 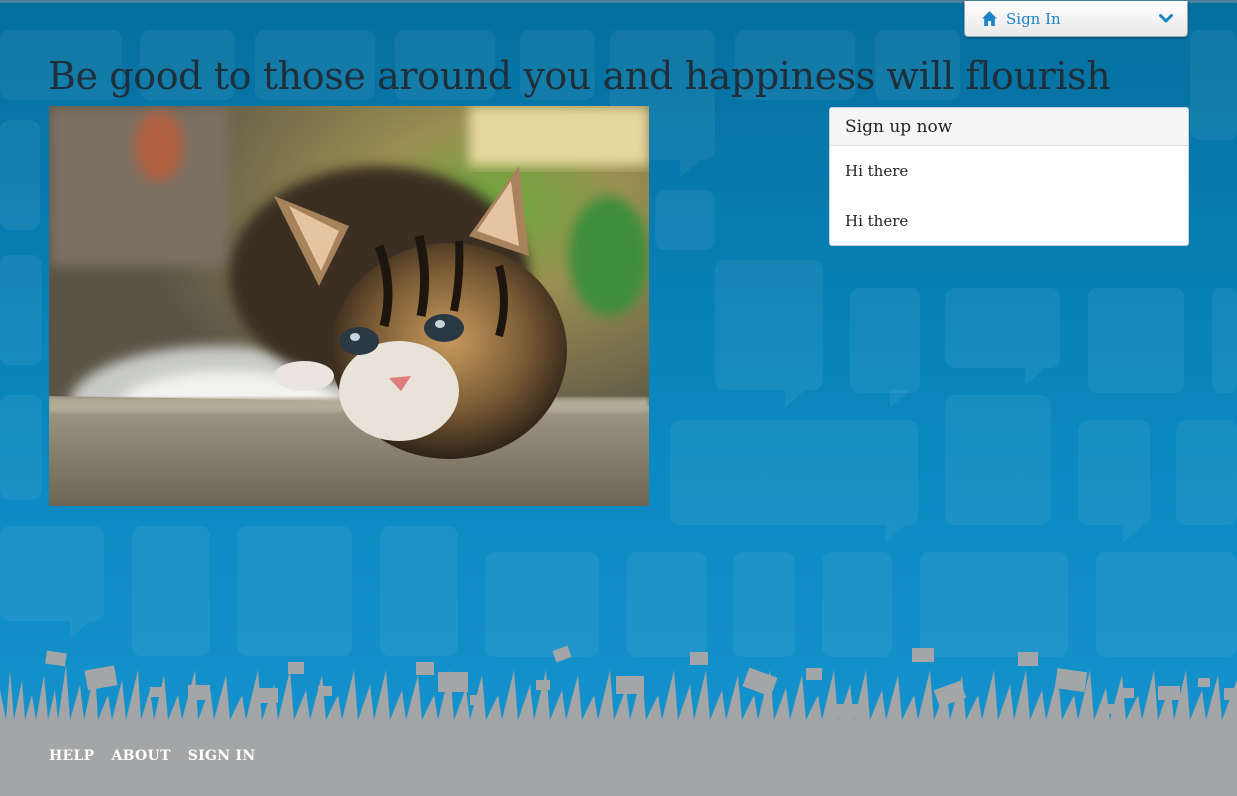 I want to click on footer-link-help: HELP, so click(x=71, y=756).